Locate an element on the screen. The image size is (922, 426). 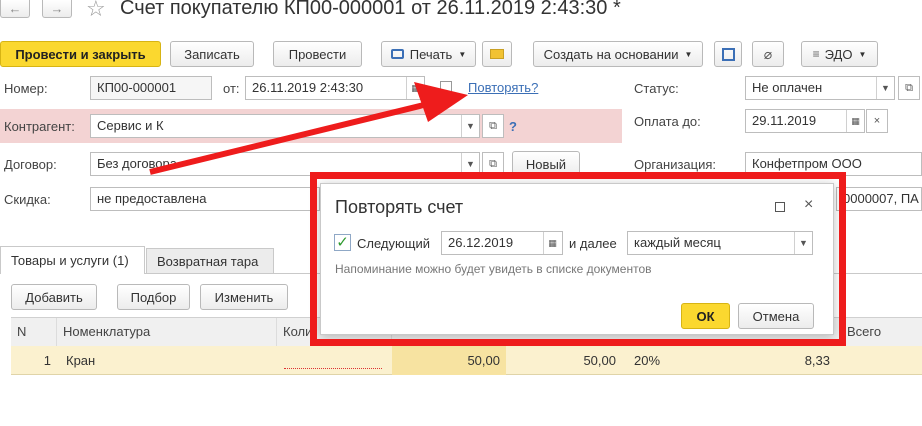
checkmark-icon: ✓ is located at coordinates (342, 242).